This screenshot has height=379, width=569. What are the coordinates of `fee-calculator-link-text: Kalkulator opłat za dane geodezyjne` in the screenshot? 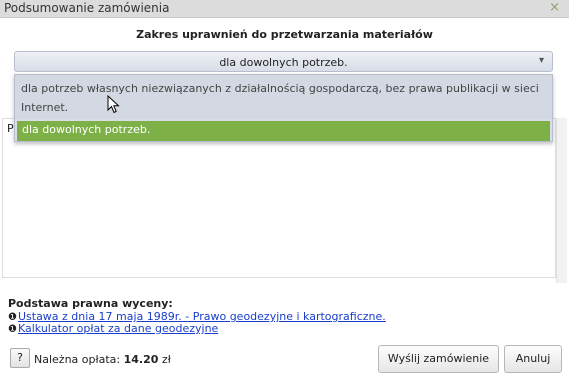 It's located at (118, 328).